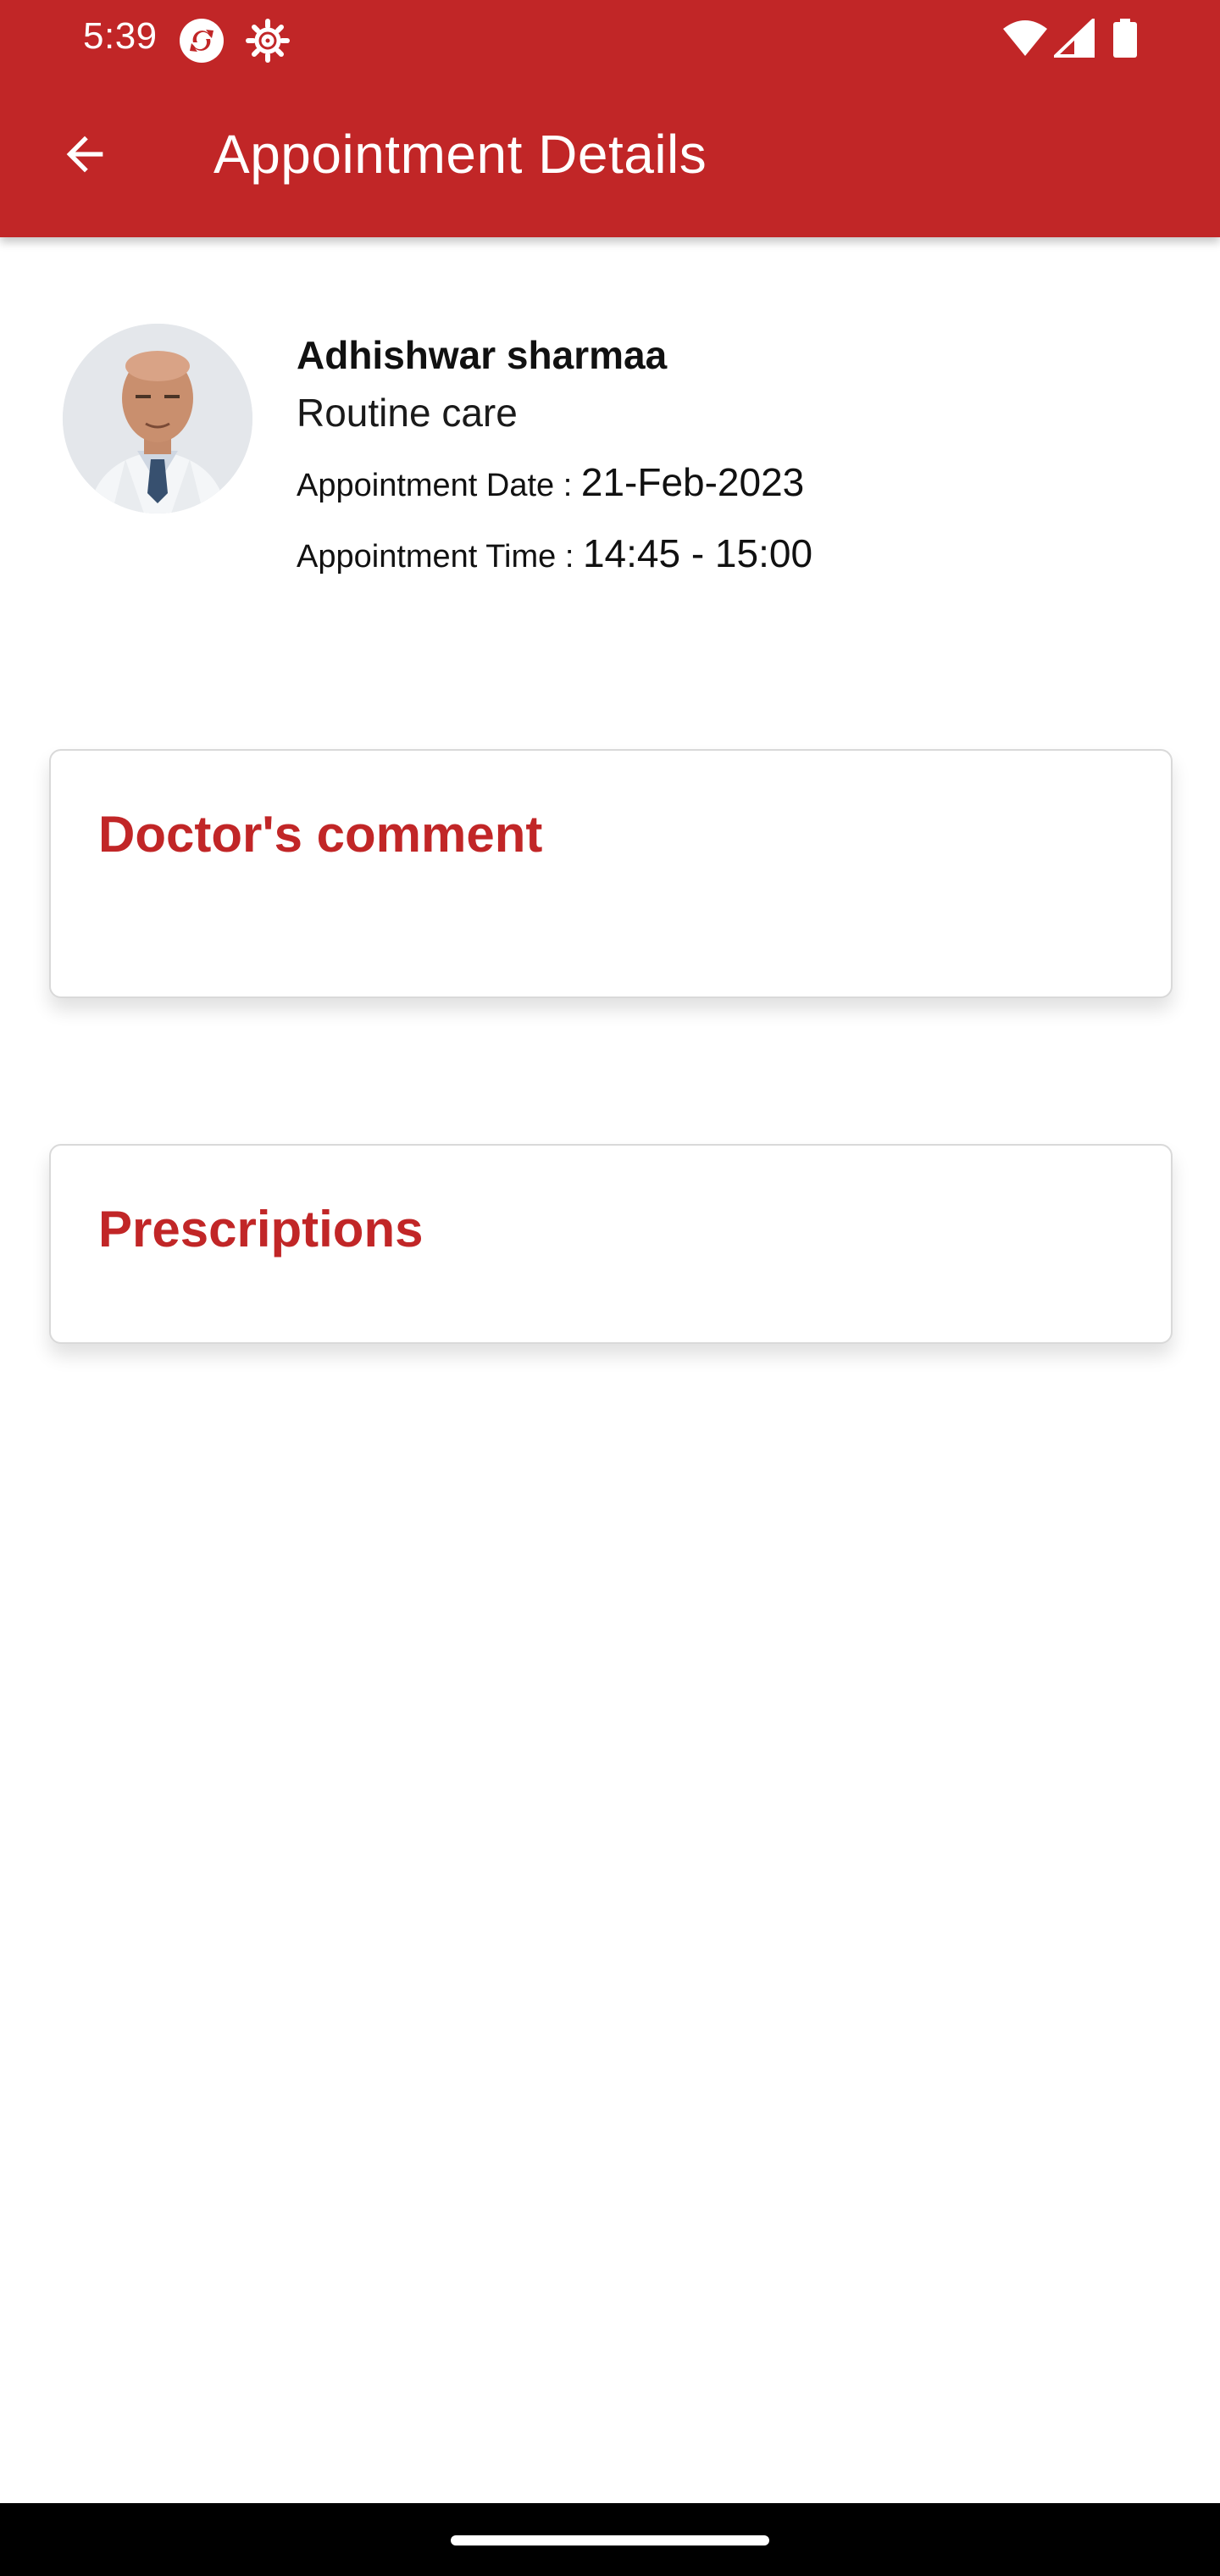 The height and width of the screenshot is (2576, 1220). Describe the element at coordinates (201, 43) in the screenshot. I see `sync-app-icon` at that location.